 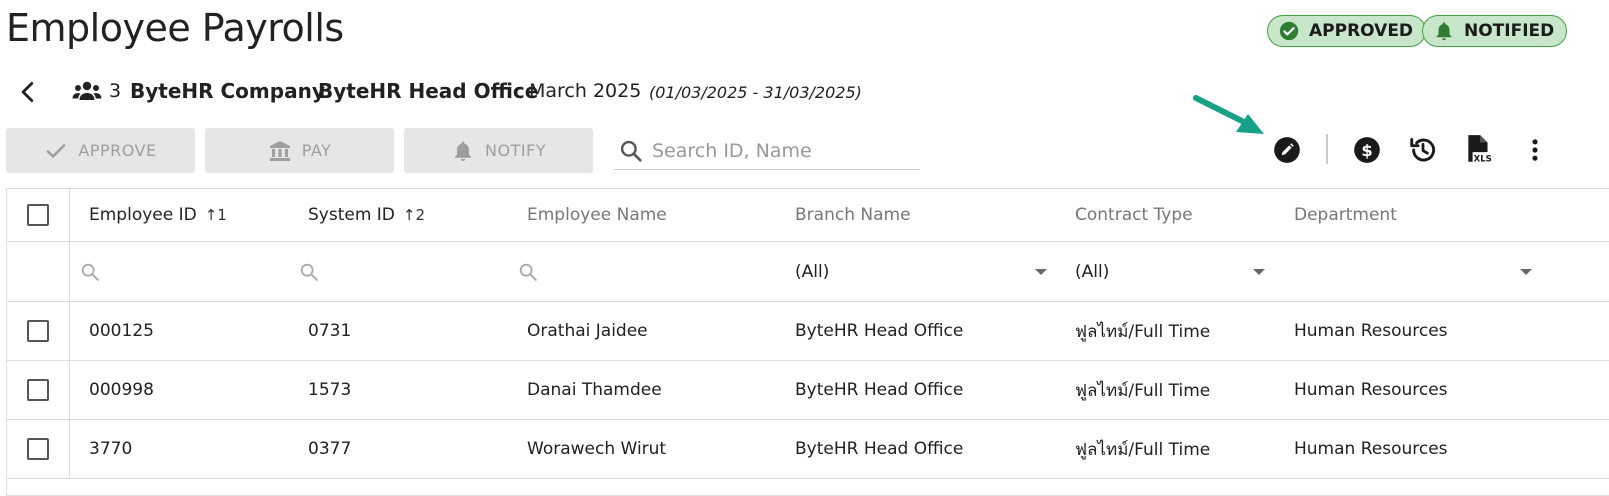 I want to click on column-header-employee-name: Employee Name, so click(x=597, y=215).